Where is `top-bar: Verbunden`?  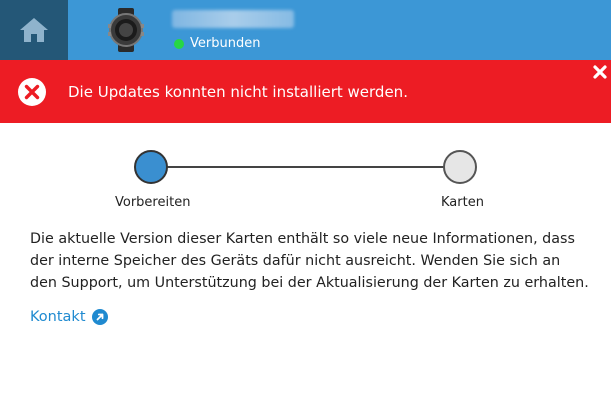 top-bar: Verbunden is located at coordinates (305, 30).